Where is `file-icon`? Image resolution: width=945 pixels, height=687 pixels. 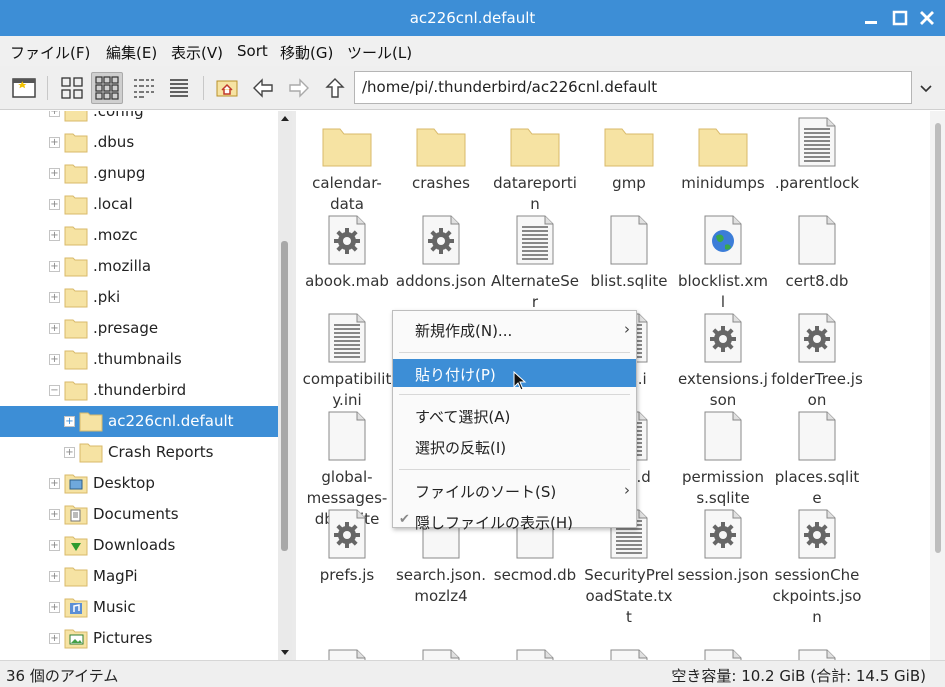 file-icon is located at coordinates (723, 338).